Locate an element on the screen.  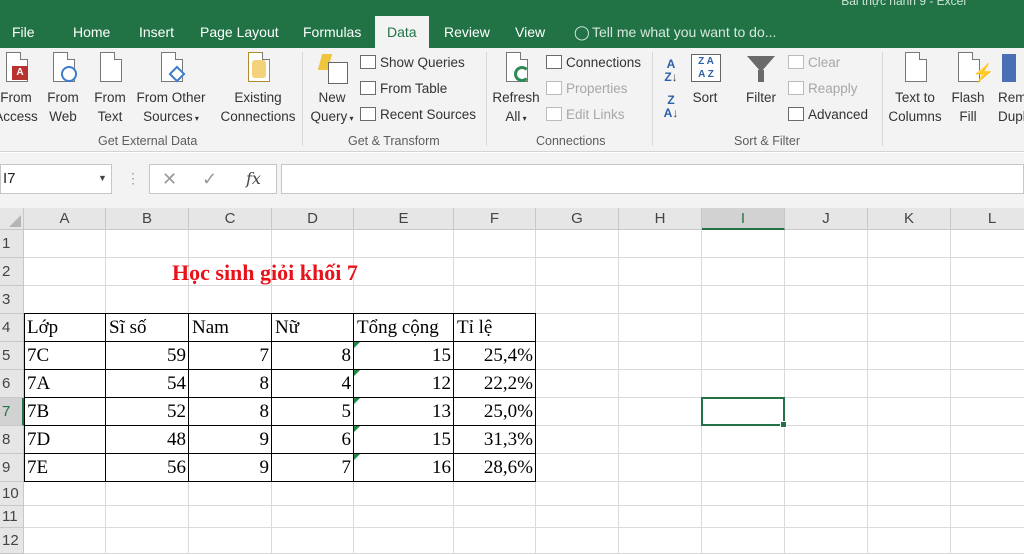
enter-check-icon: ✓ is located at coordinates (209, 179).